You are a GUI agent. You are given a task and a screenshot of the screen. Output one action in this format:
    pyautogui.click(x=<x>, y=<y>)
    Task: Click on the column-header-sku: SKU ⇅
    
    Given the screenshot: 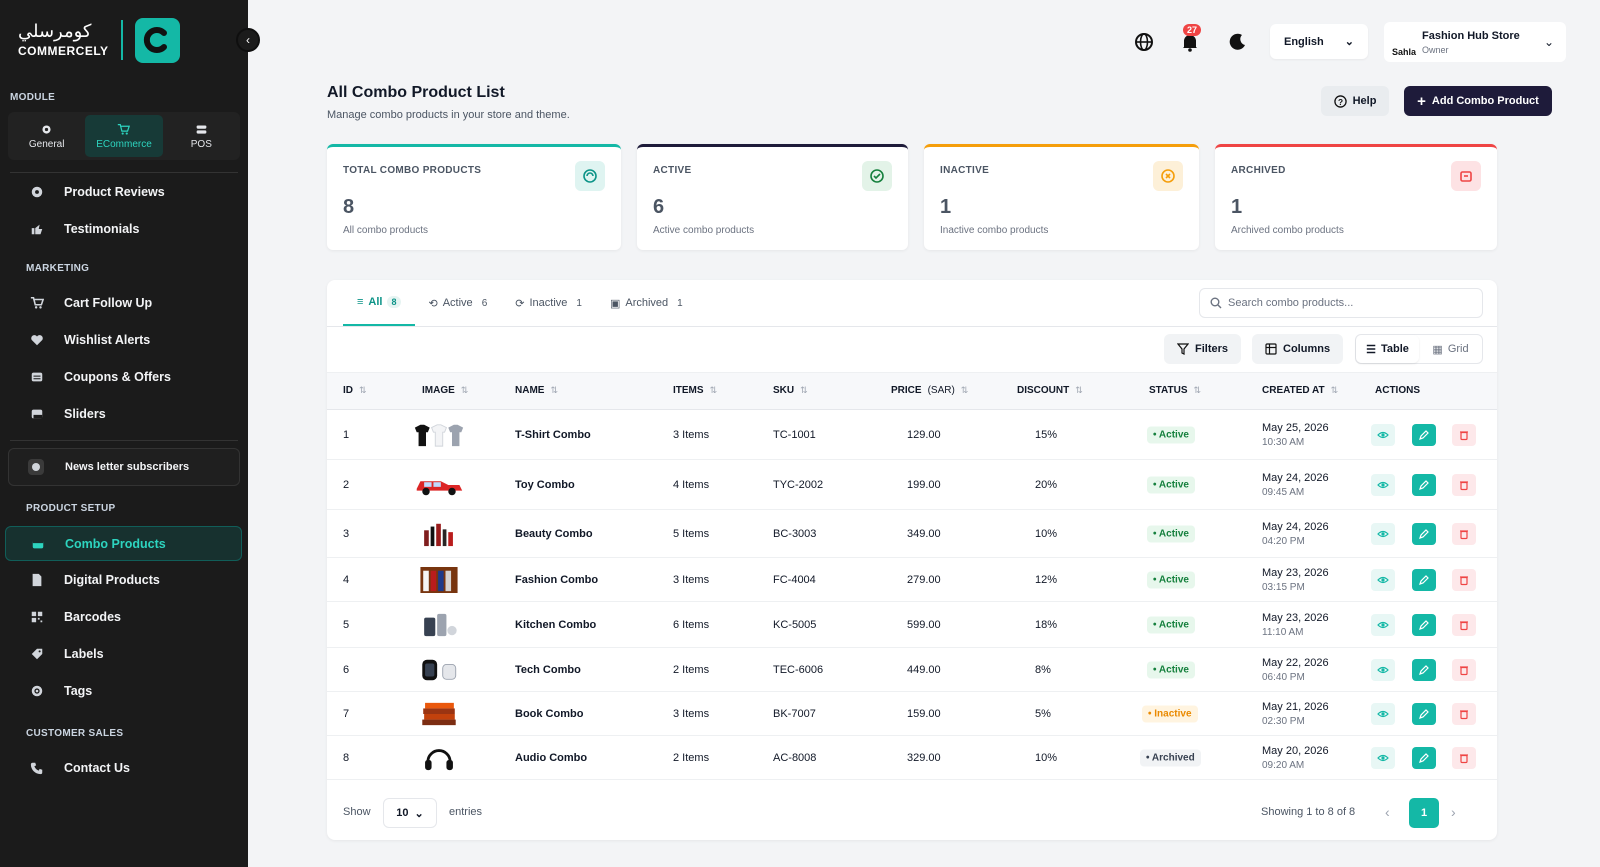 What is the action you would take?
    pyautogui.click(x=790, y=390)
    